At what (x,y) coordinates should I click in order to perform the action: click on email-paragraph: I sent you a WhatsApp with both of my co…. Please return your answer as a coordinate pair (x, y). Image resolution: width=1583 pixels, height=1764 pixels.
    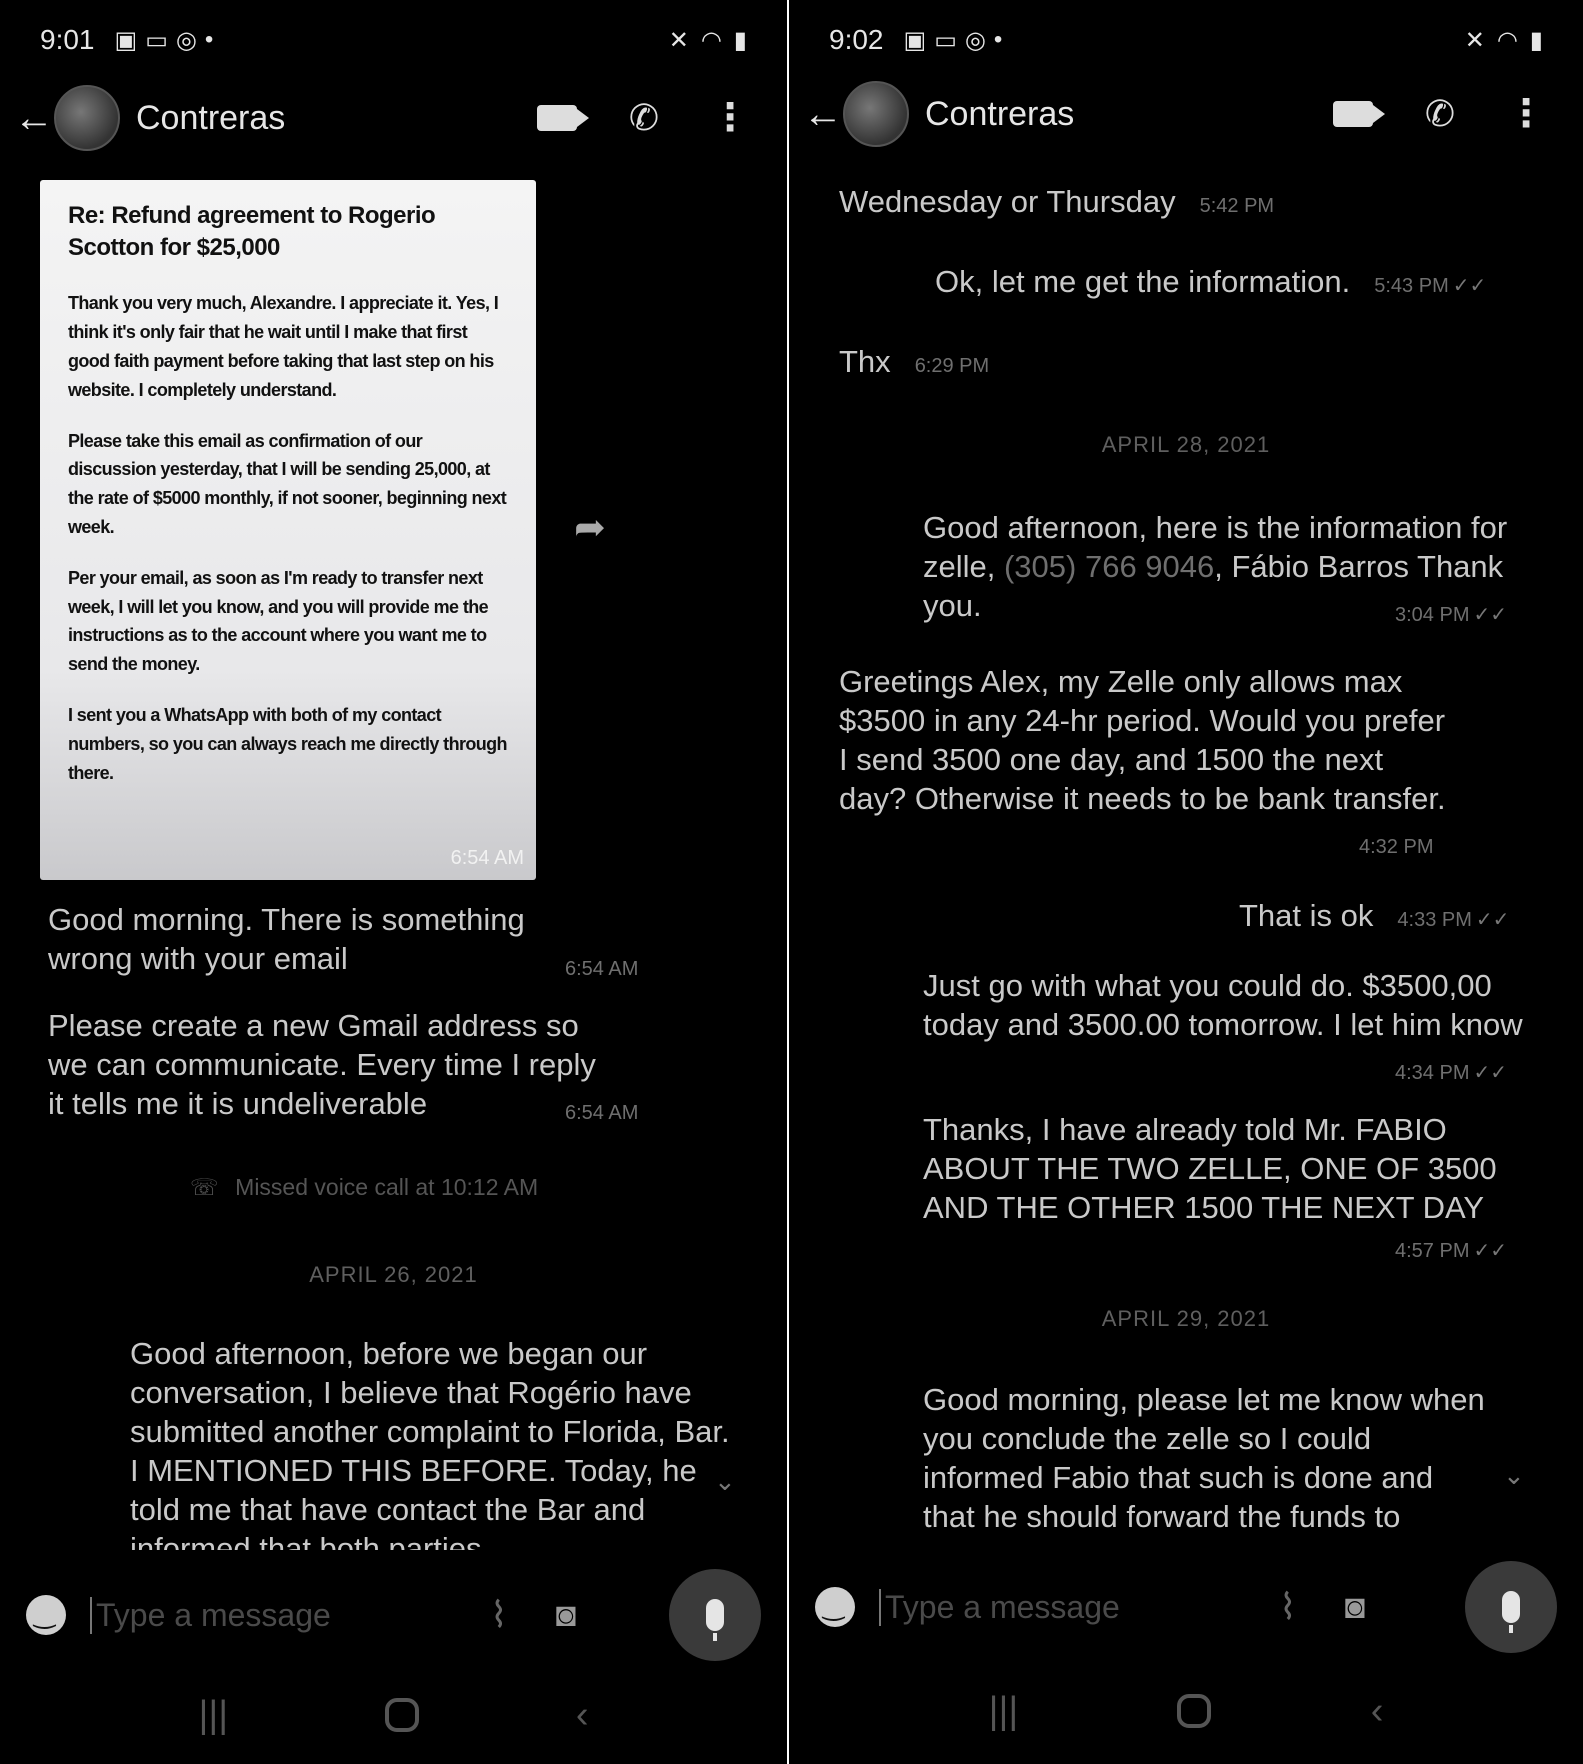
    Looking at the image, I should click on (288, 743).